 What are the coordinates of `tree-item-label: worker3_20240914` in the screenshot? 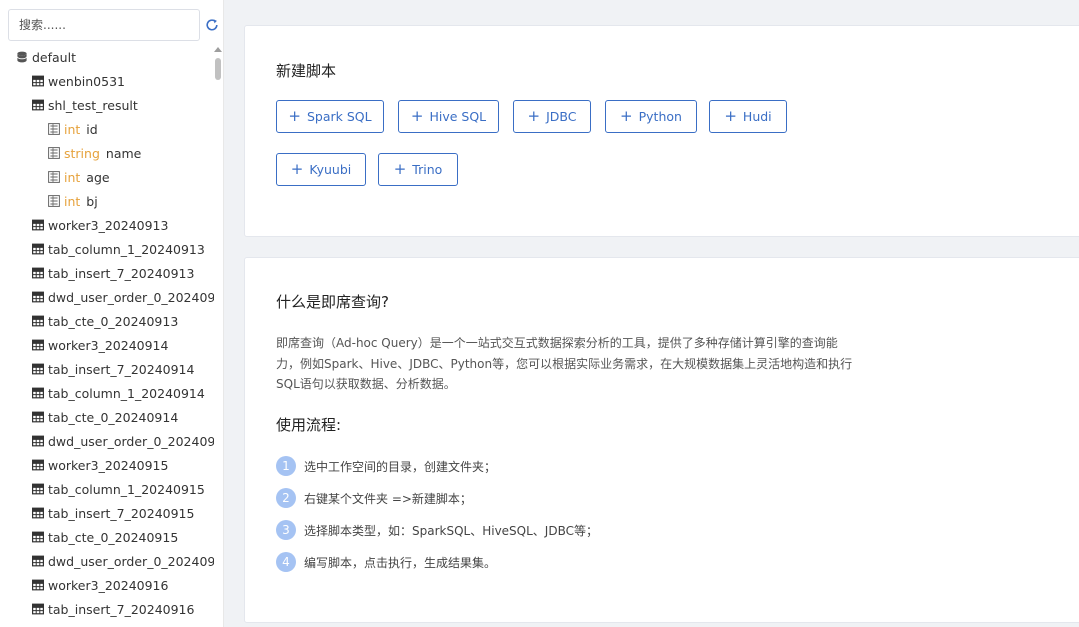 It's located at (108, 345).